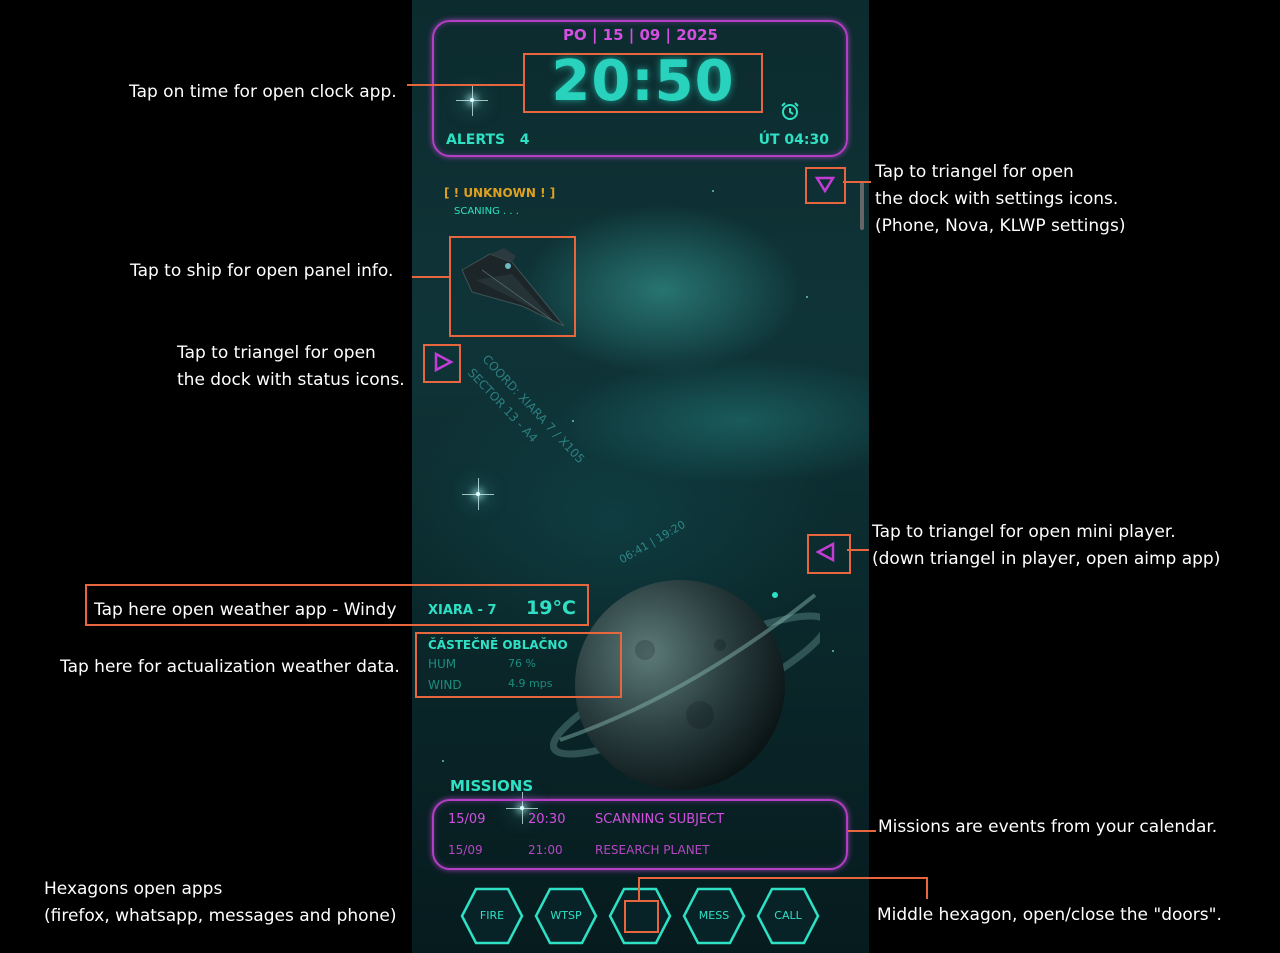 Image resolution: width=1280 pixels, height=953 pixels. What do you see at coordinates (526, 416) in the screenshot?
I see `coordinates-text: COORD: XIARA 7 / X105 SECTOR 13 - A4` at bounding box center [526, 416].